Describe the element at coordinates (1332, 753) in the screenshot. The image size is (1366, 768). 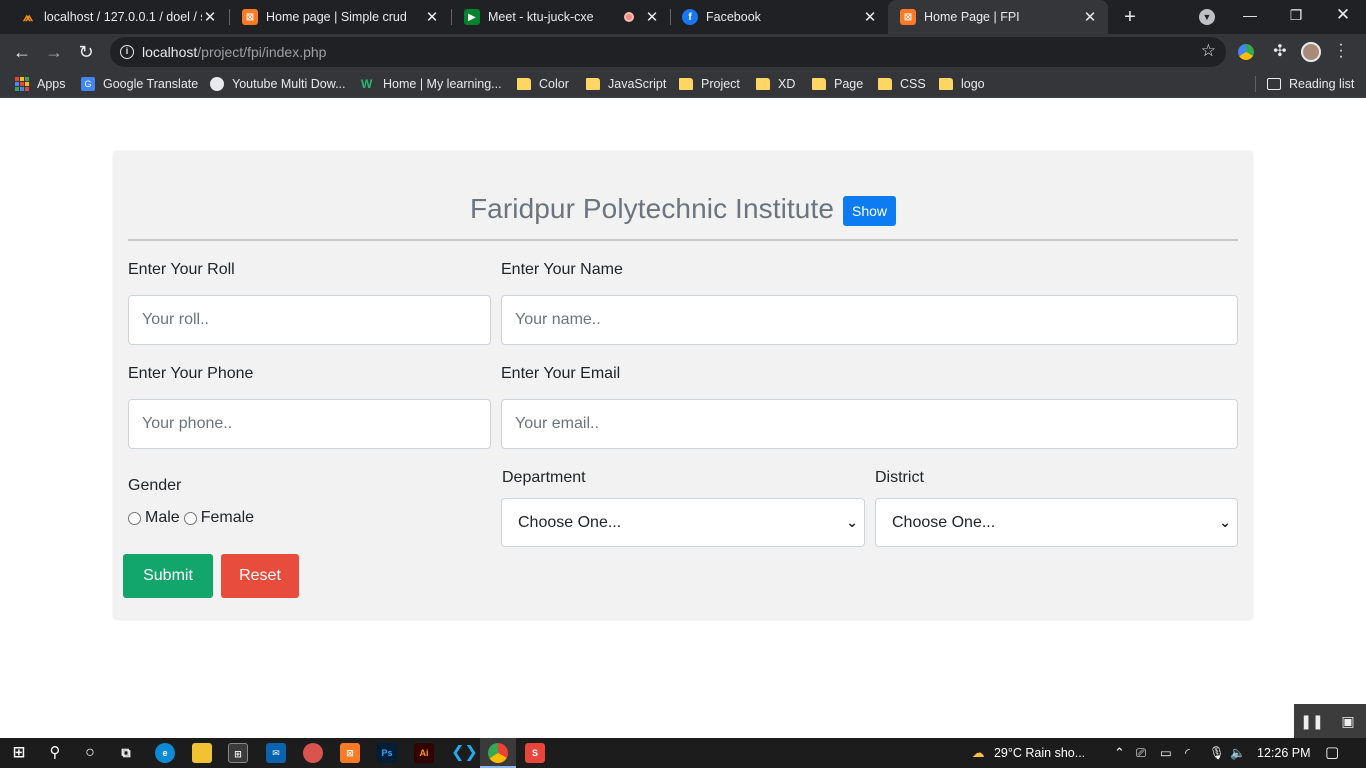
I see `notifications-icon: ▢` at that location.